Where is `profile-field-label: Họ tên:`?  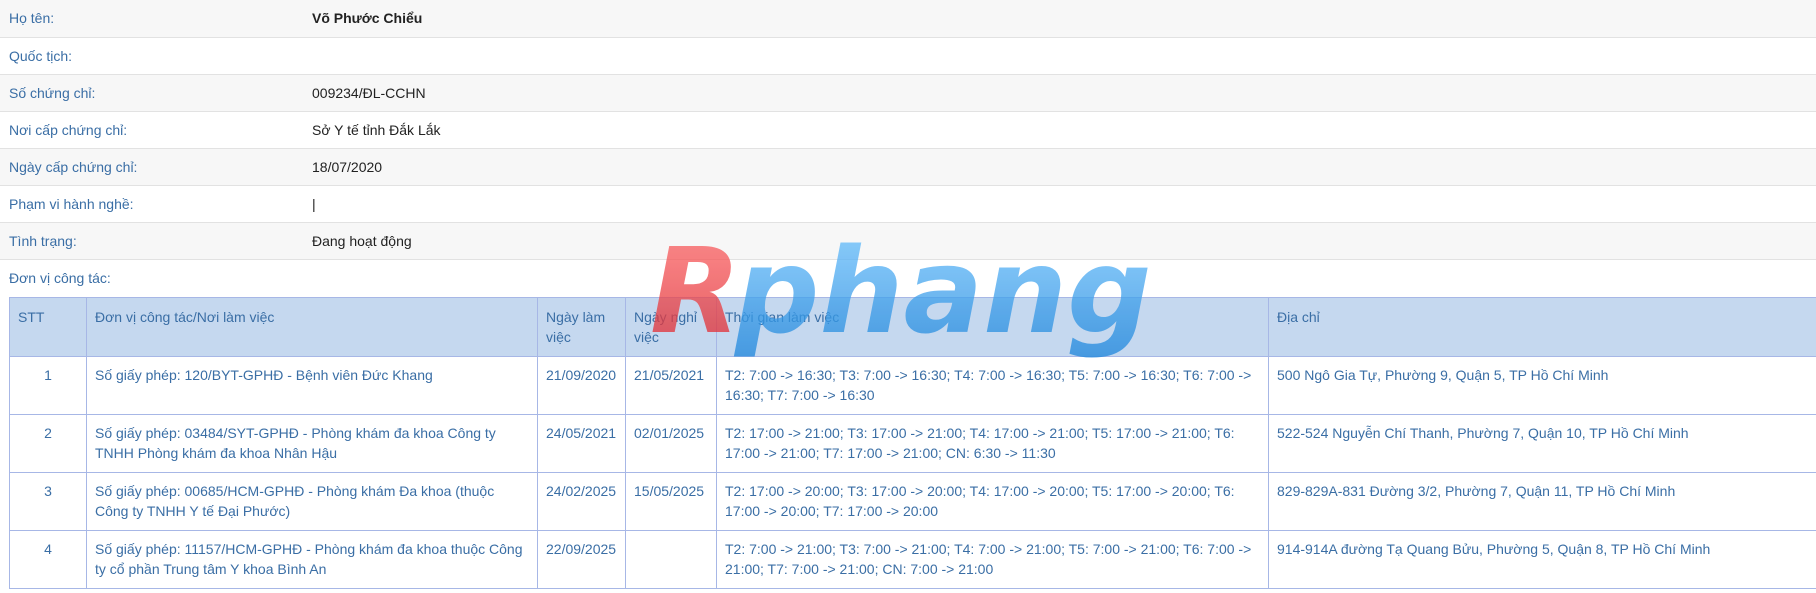
profile-field-label: Họ tên: is located at coordinates (32, 18).